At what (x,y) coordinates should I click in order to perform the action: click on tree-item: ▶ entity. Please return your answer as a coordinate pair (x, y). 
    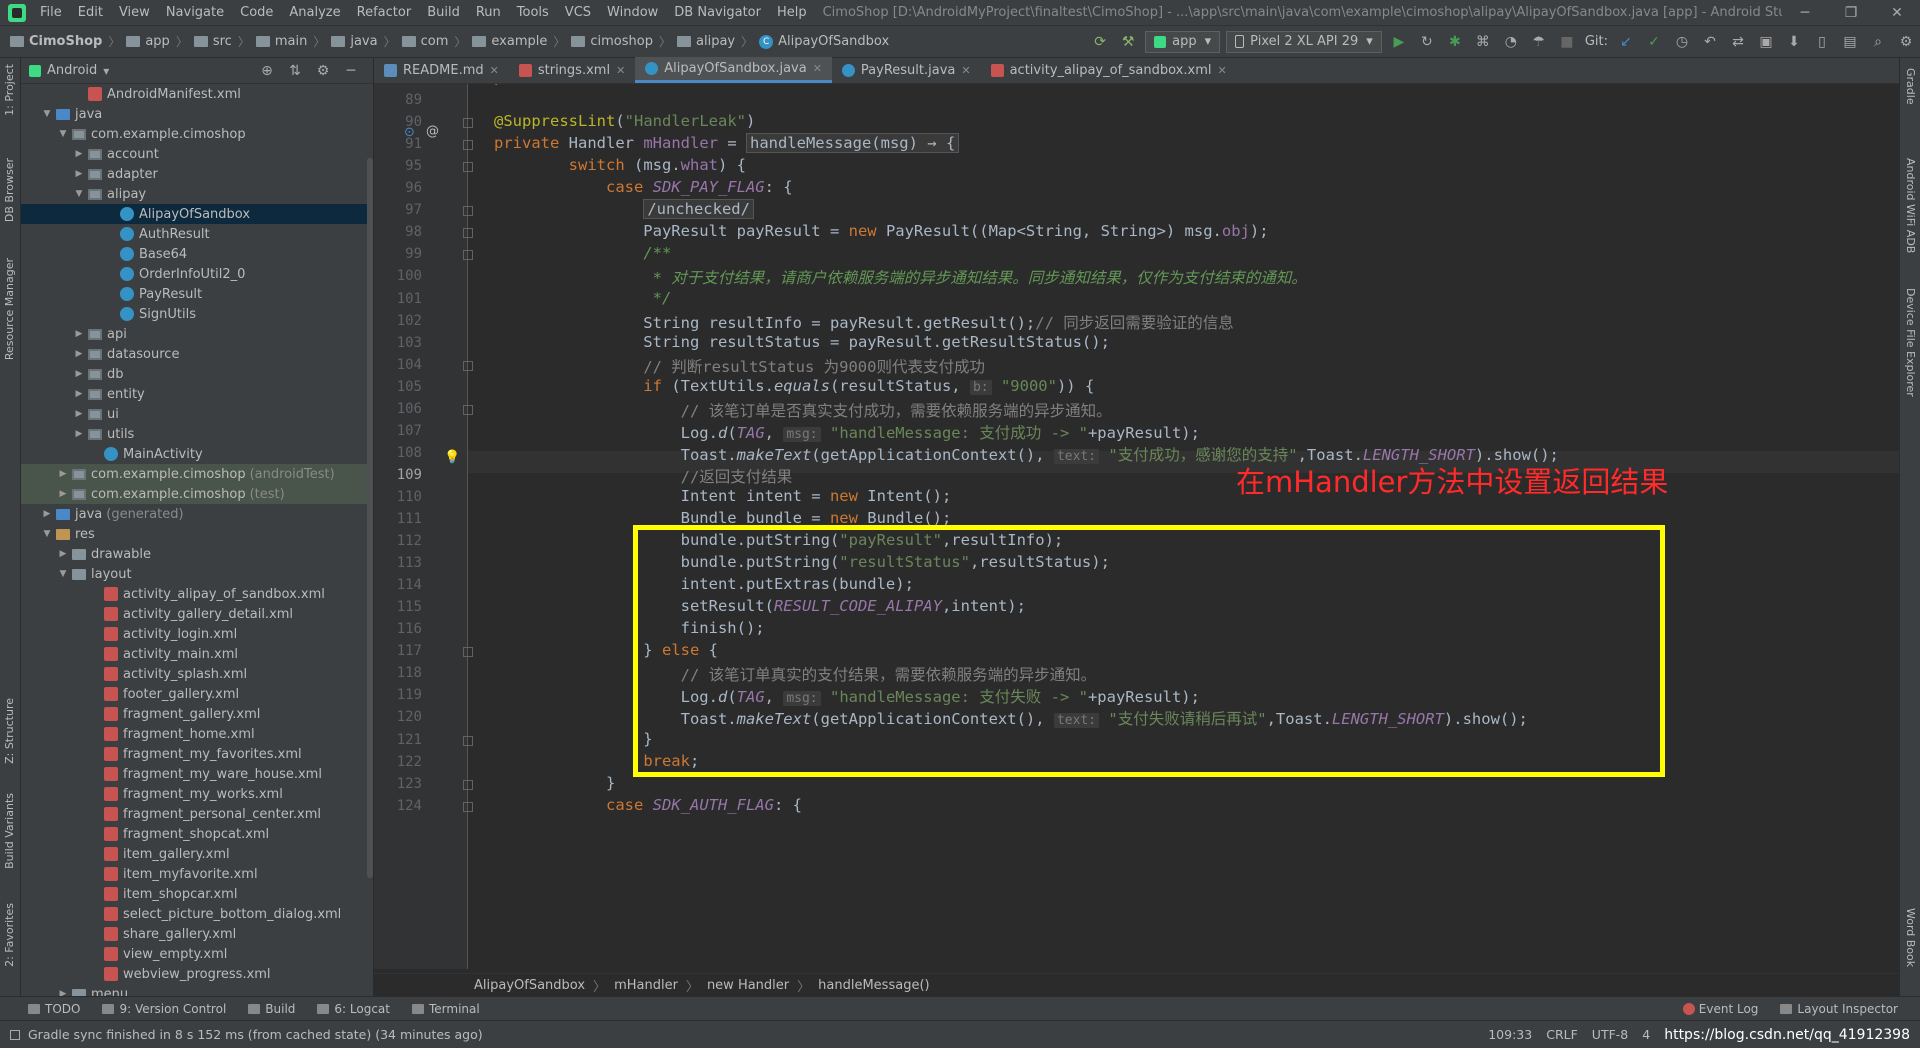
    Looking at the image, I should click on (197, 394).